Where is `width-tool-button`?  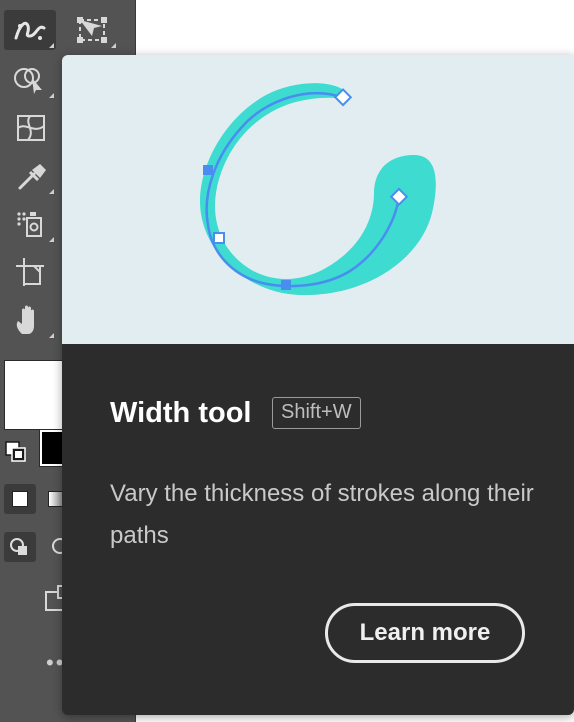 width-tool-button is located at coordinates (30, 30).